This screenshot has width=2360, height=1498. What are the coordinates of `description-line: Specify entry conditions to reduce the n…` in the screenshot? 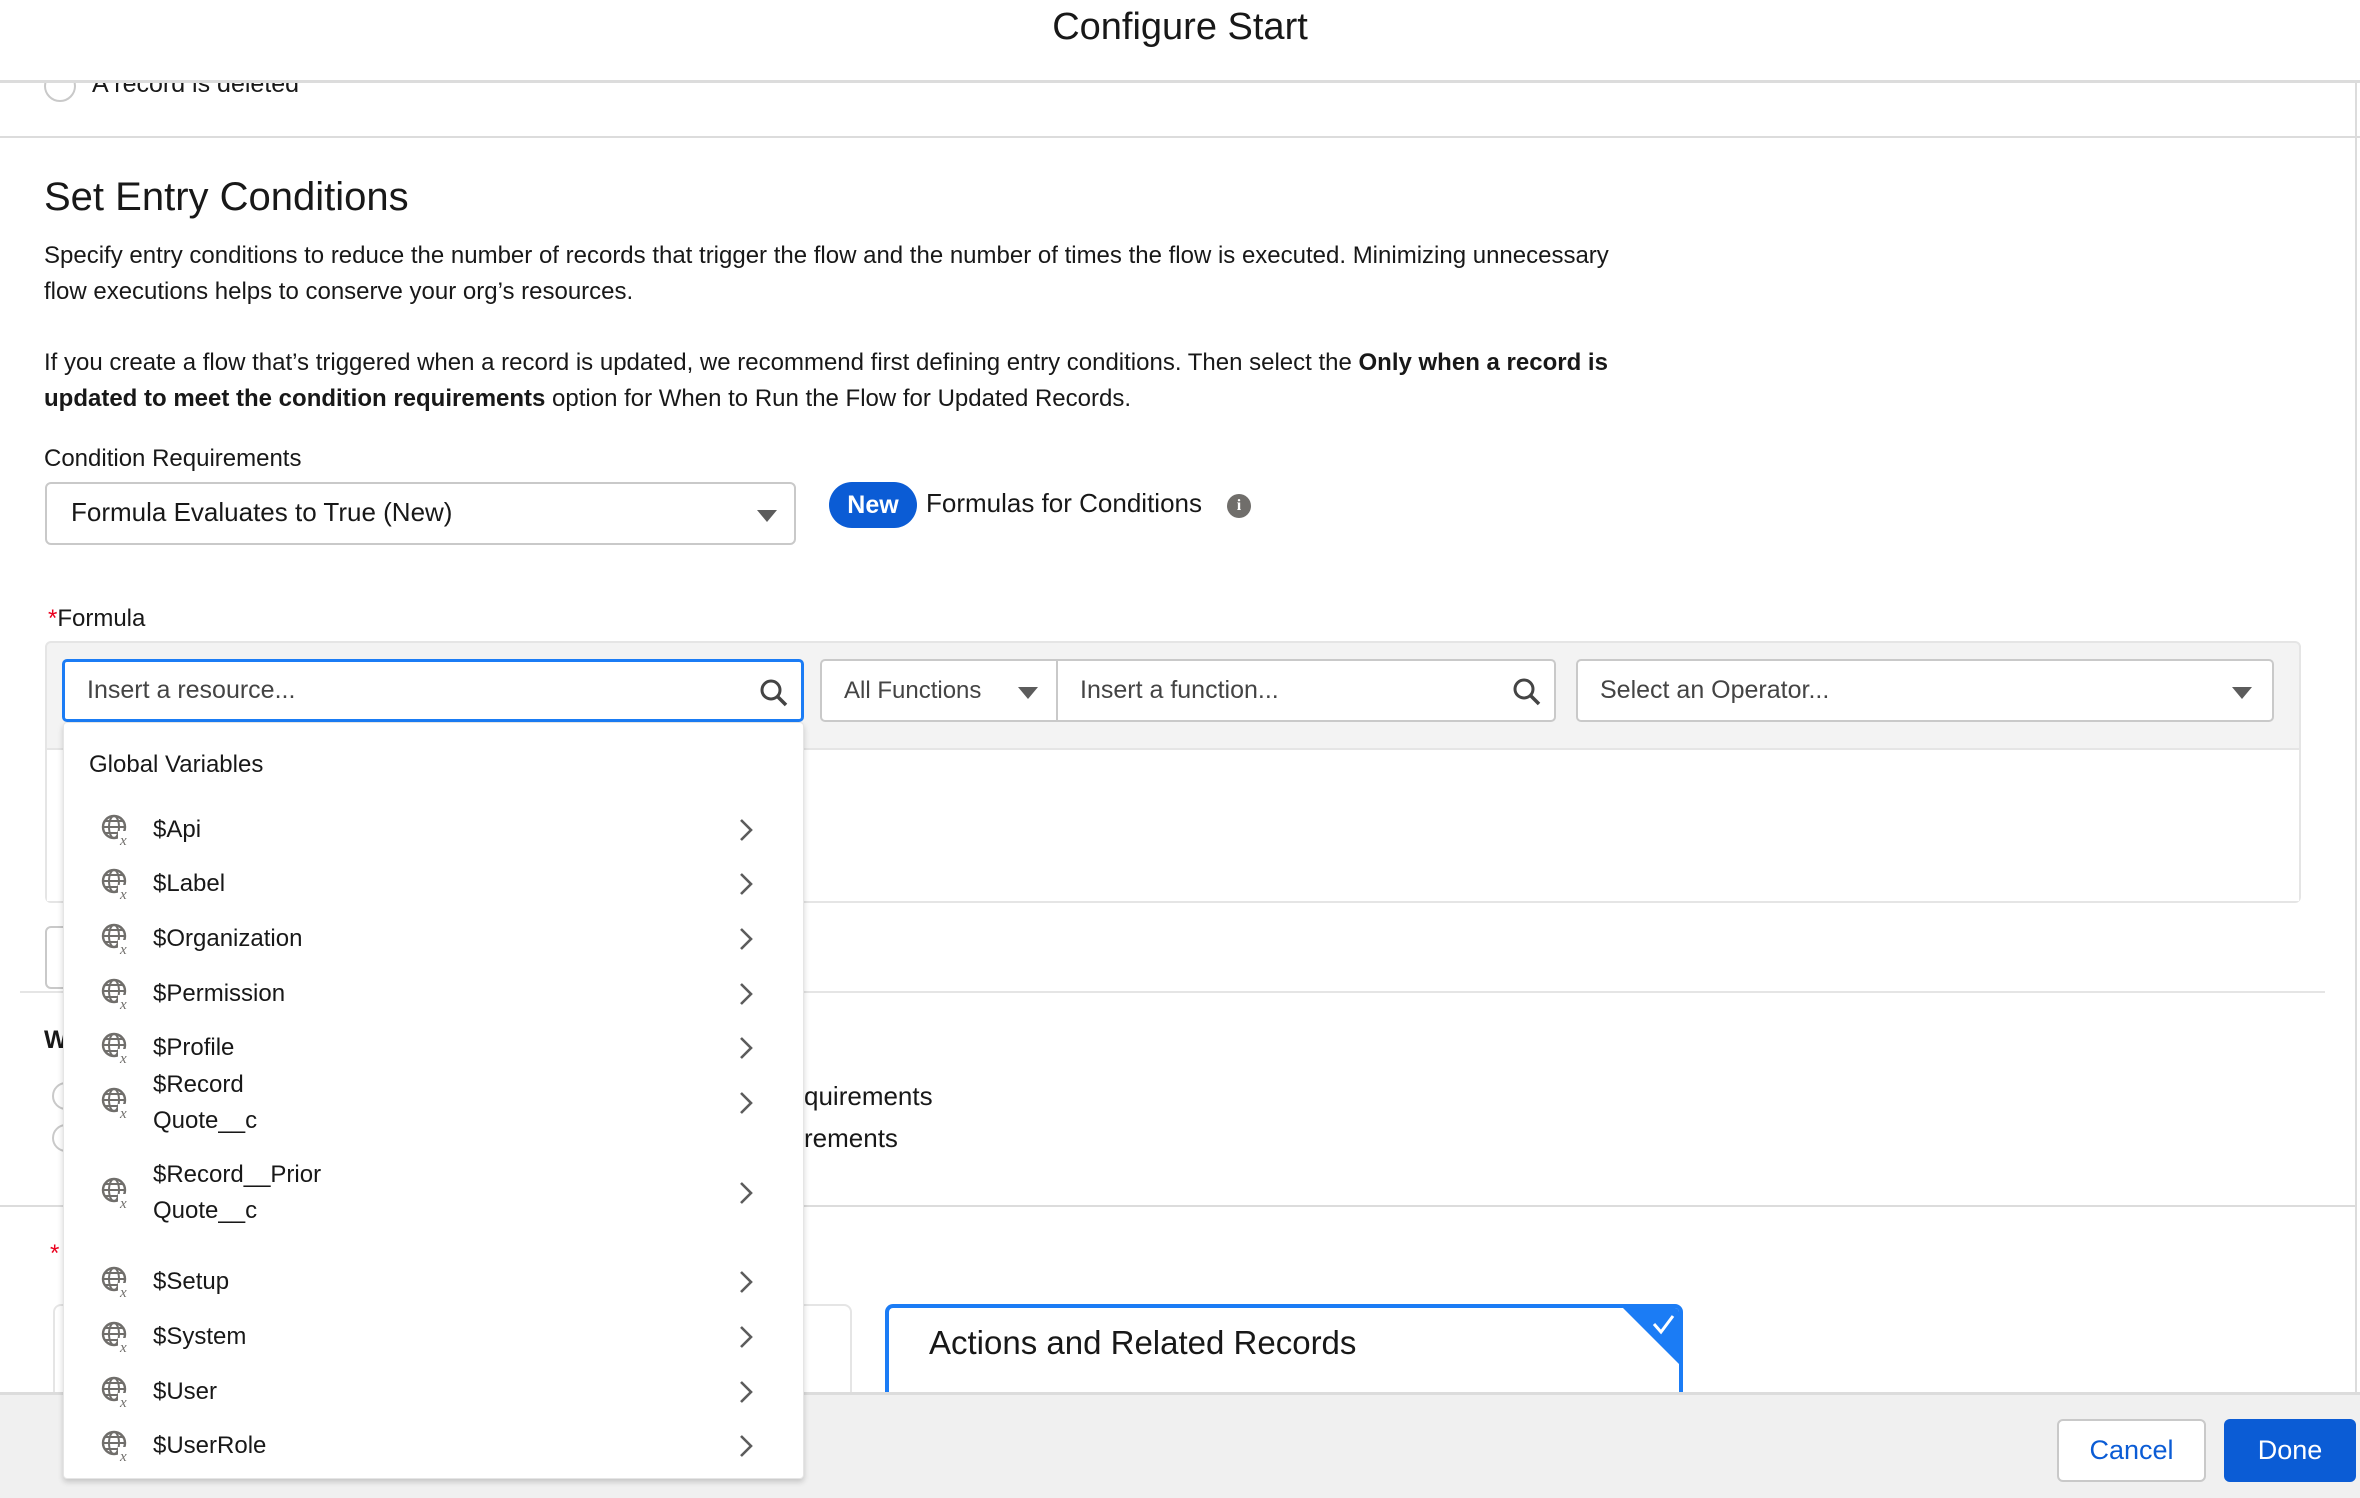 It's located at (826, 255).